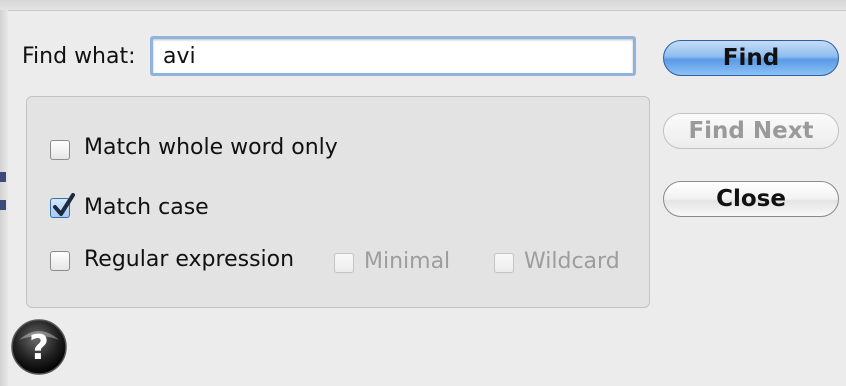  Describe the element at coordinates (146, 207) in the screenshot. I see `match-case-label: Match case` at that location.